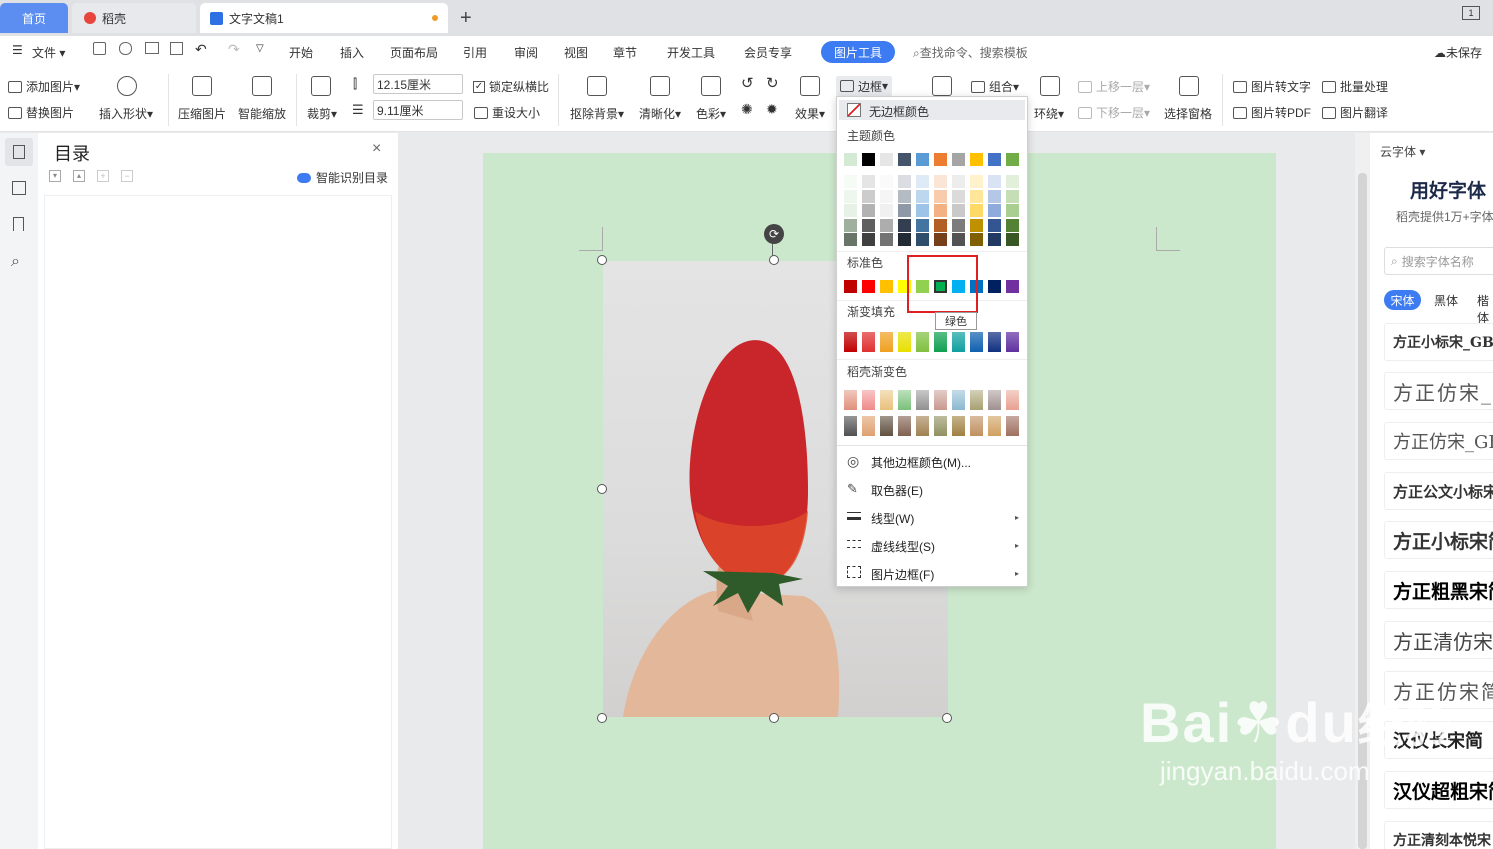  I want to click on tab-home: 首页, so click(34, 18).